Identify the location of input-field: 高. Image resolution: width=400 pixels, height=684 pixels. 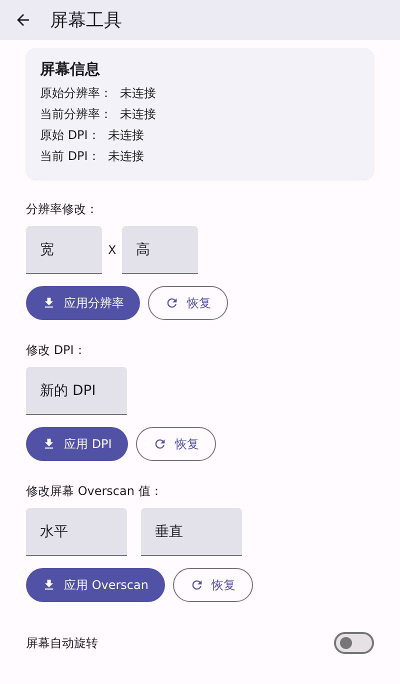
(160, 250).